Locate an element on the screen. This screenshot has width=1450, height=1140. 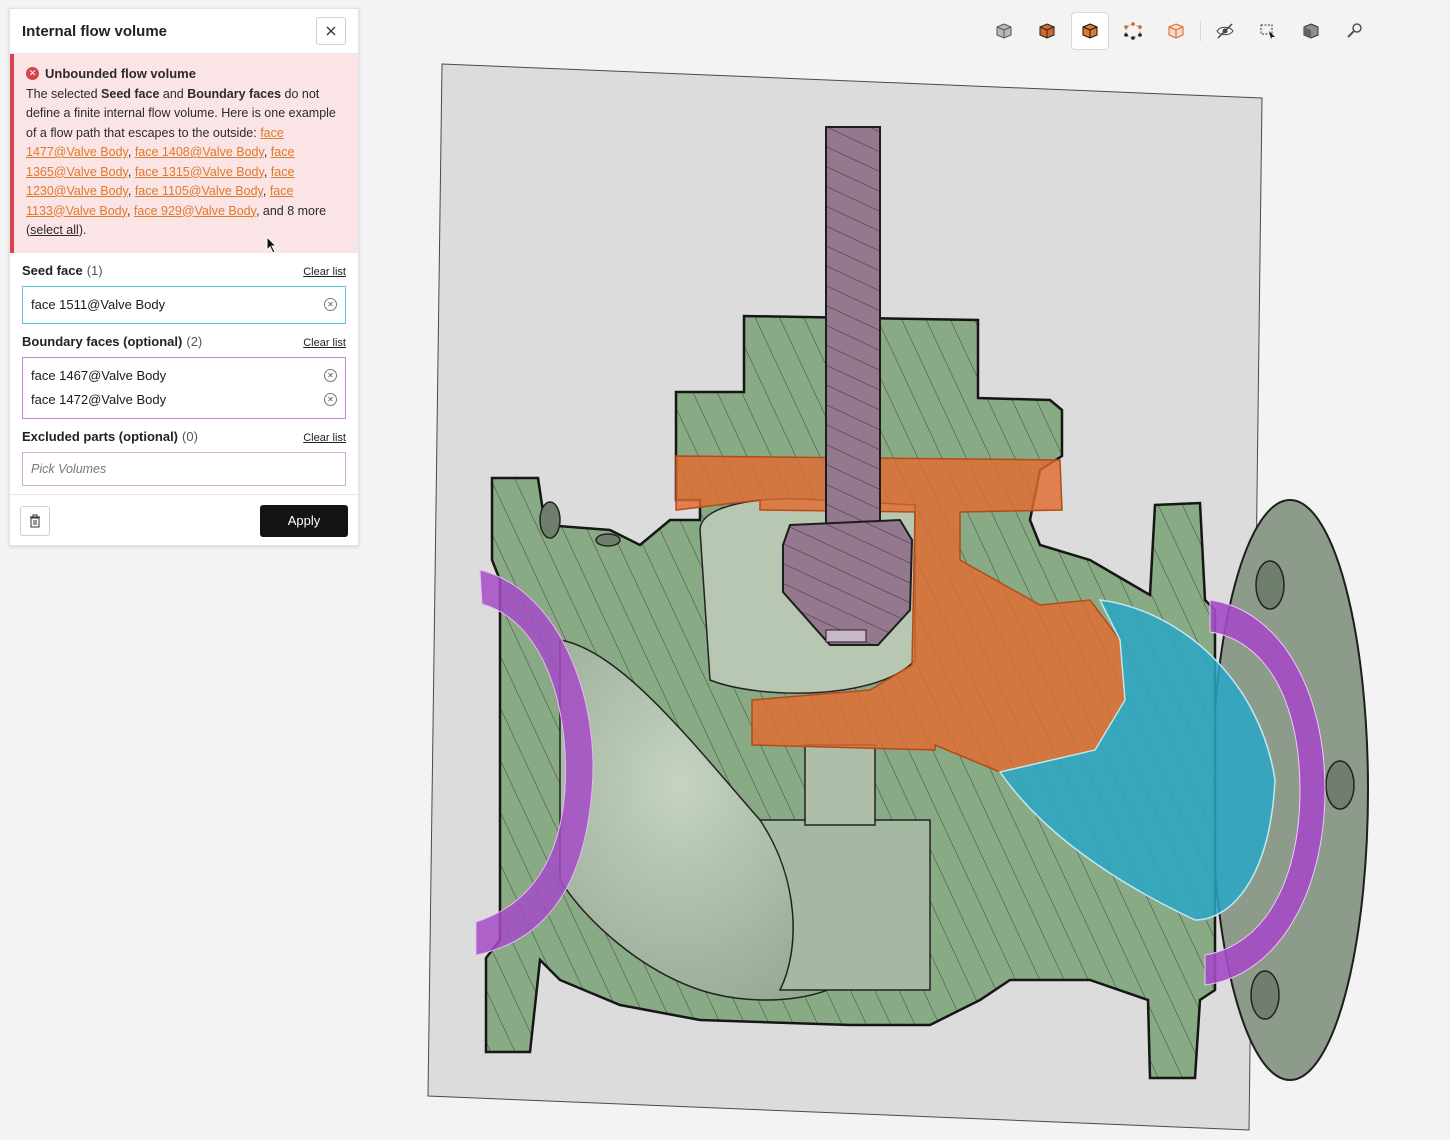
clear-boundary-list-link: Clear list is located at coordinates (324, 343).